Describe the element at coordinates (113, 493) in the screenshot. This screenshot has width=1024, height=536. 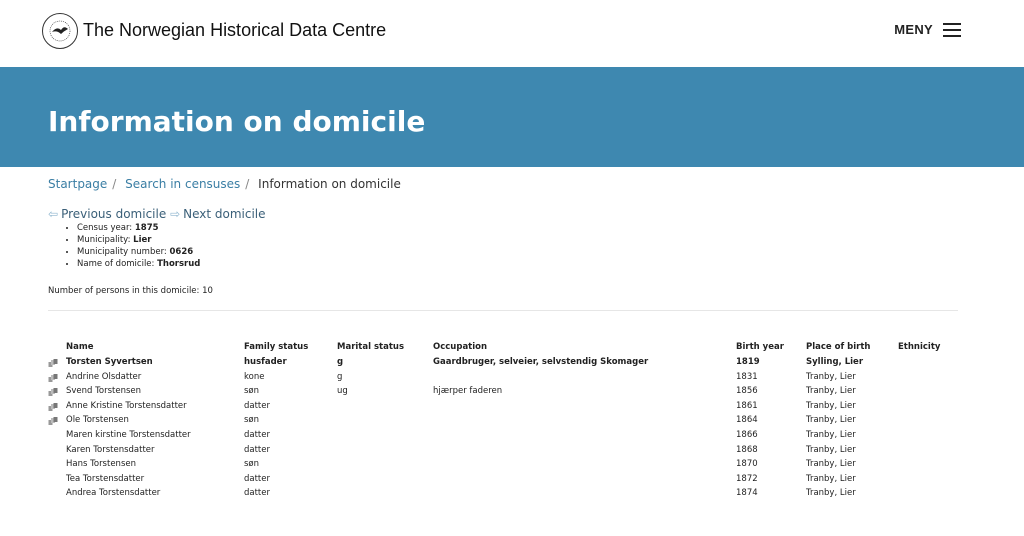
I see `cell-name: Andrea Torstensdatter` at that location.